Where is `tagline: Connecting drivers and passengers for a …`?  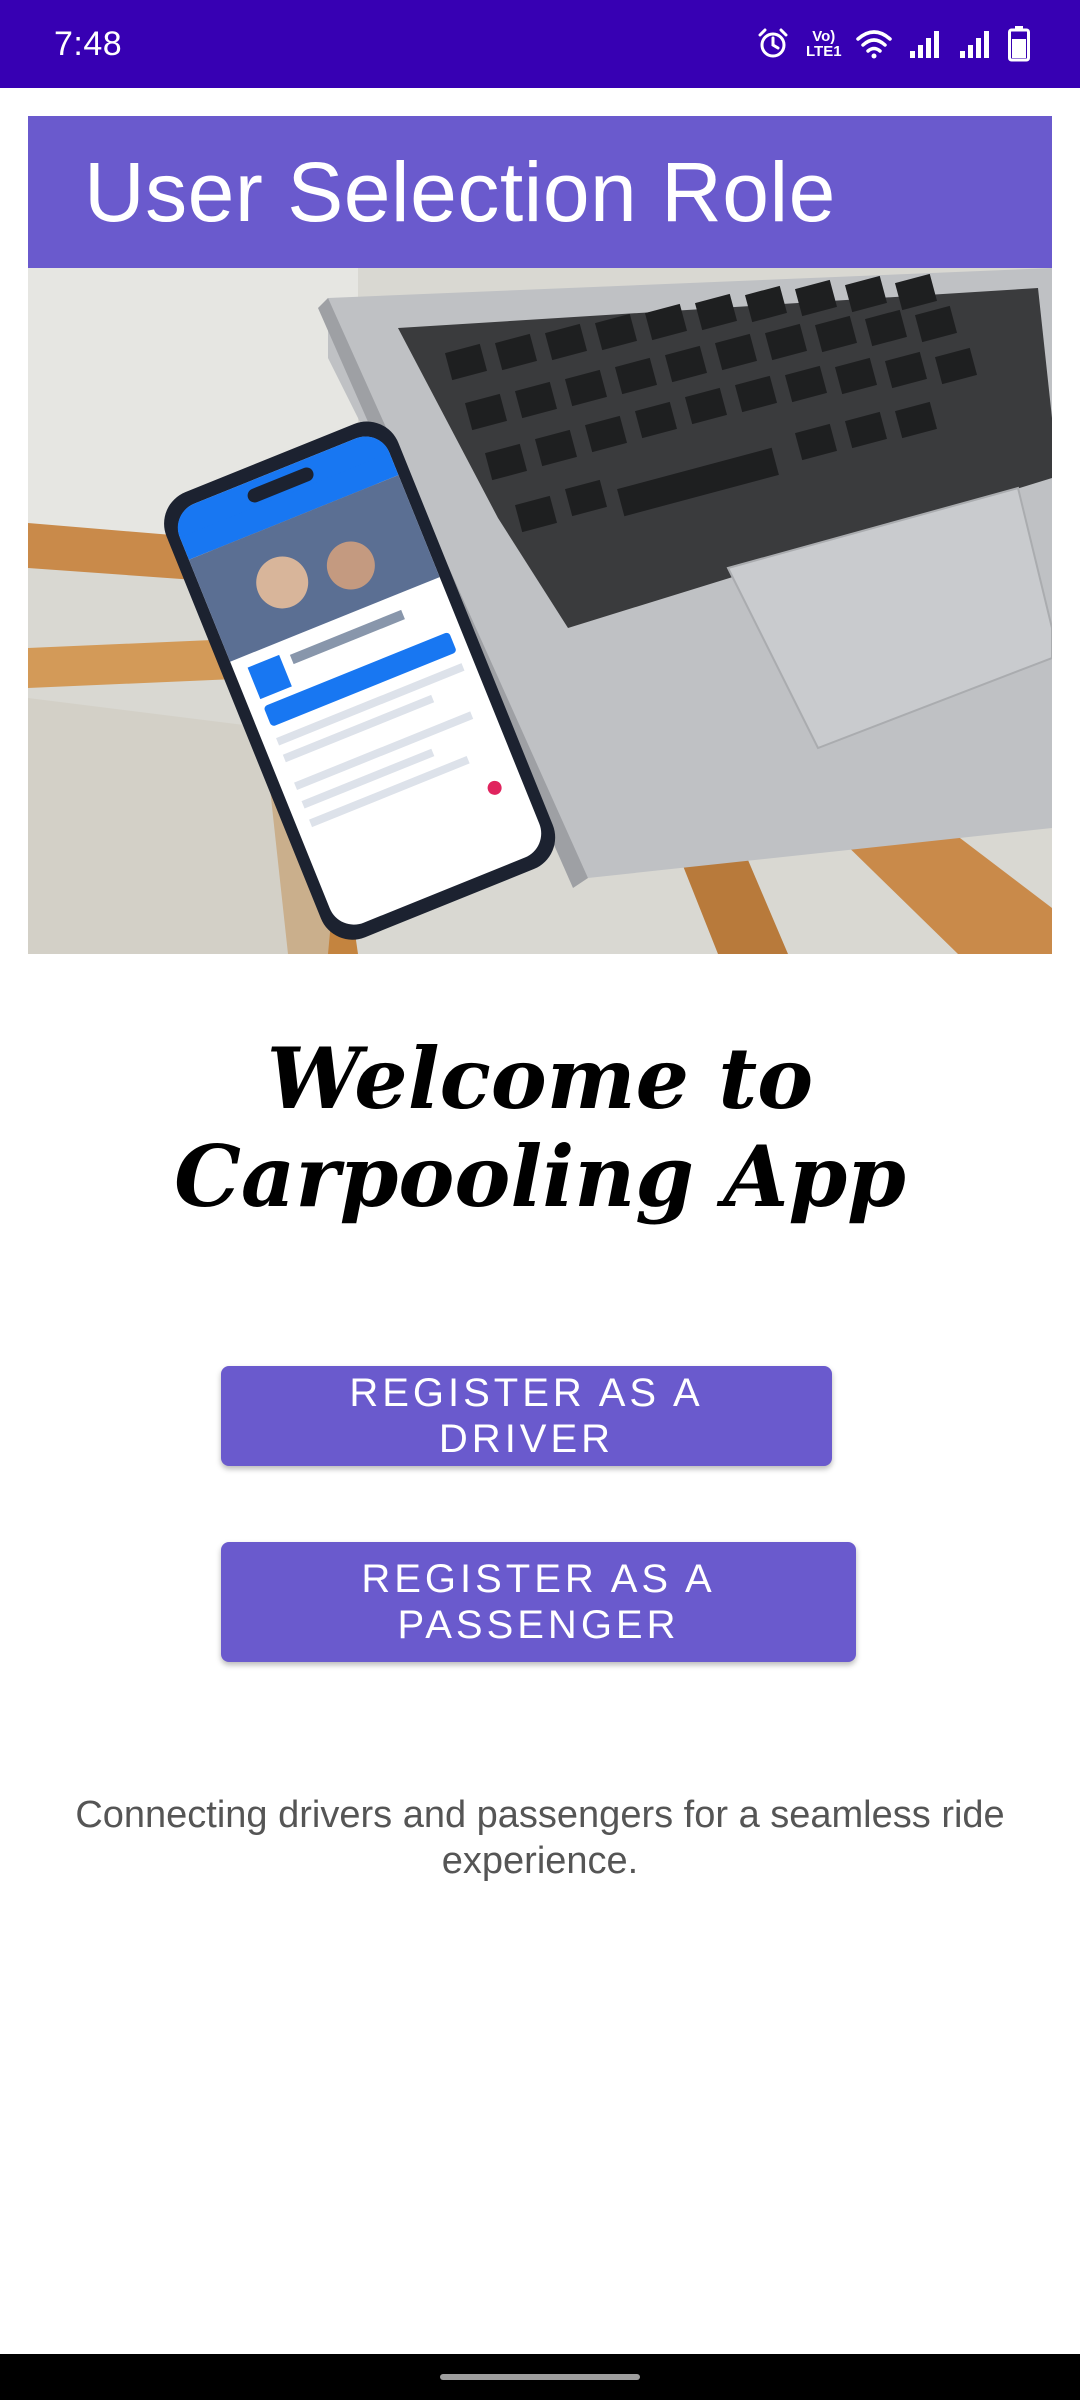 tagline: Connecting drivers and passengers for a … is located at coordinates (540, 1838).